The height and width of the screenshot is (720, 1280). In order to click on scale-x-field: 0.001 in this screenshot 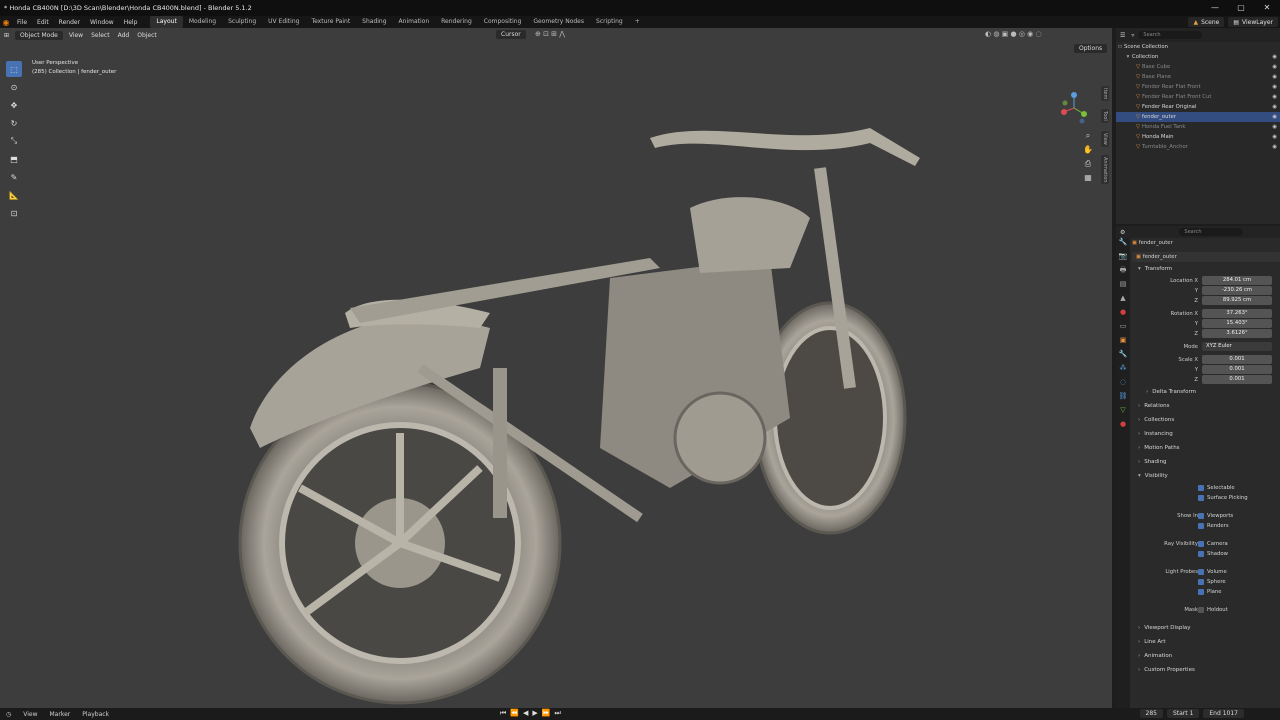, I will do `click(1237, 359)`.